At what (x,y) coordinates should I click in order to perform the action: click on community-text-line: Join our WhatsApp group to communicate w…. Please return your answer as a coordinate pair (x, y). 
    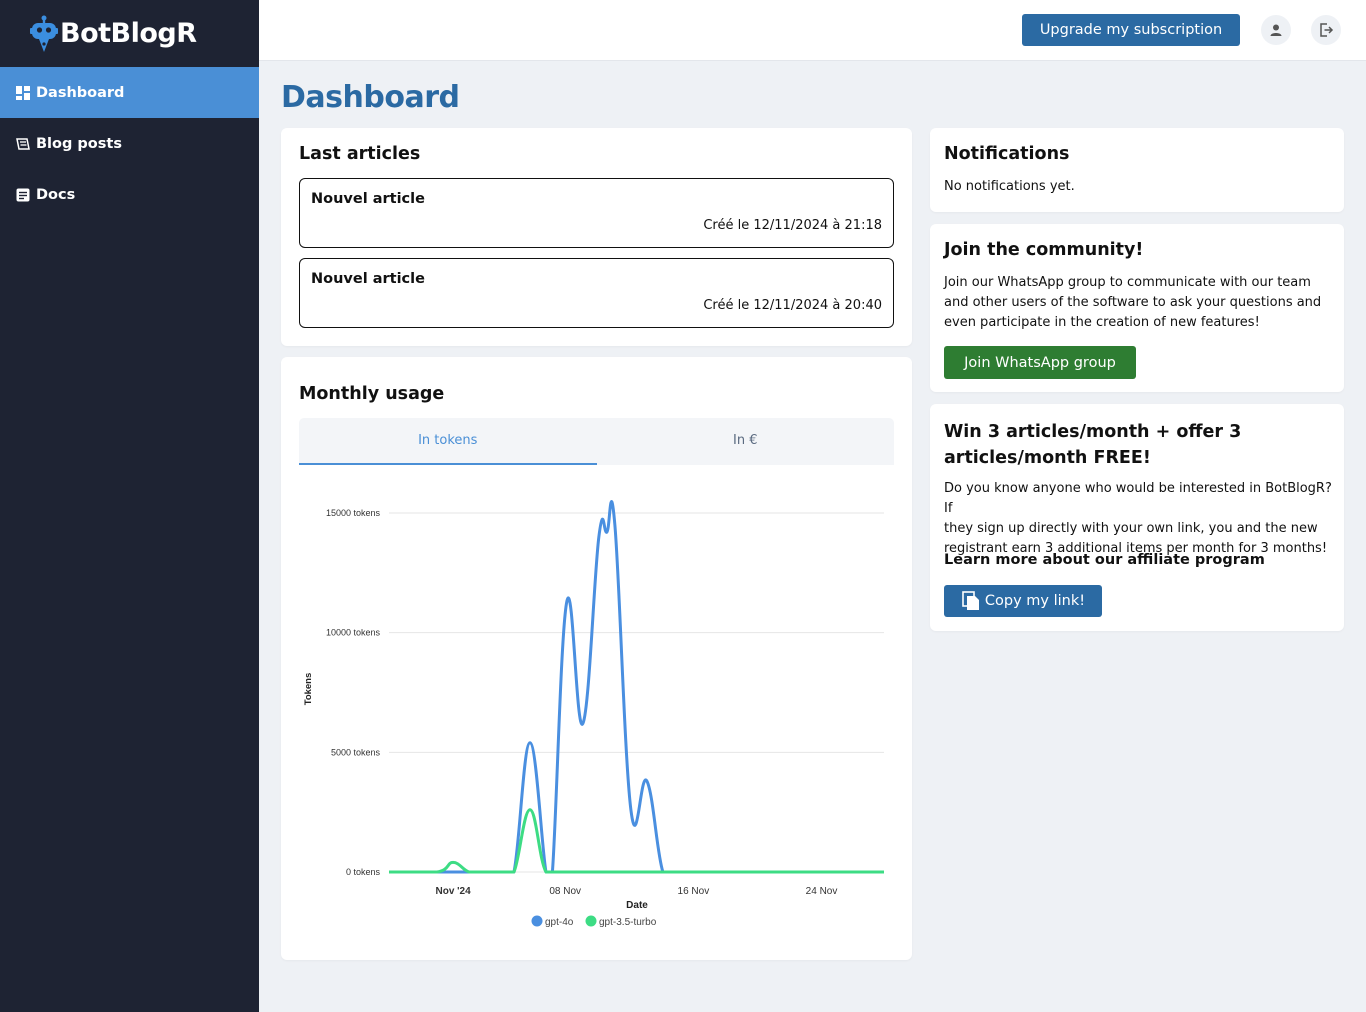
    Looking at the image, I should click on (1127, 282).